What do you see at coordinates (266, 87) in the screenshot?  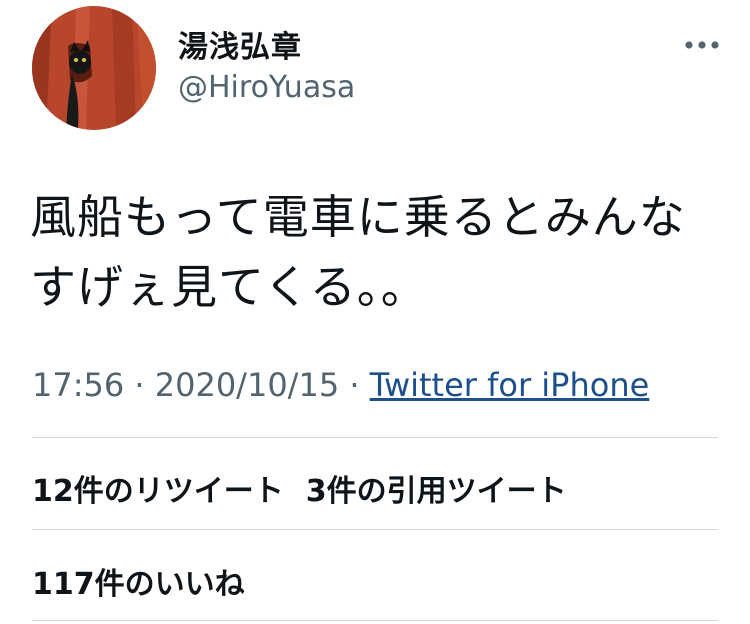 I see `author-handle: @HiroYuasa` at bounding box center [266, 87].